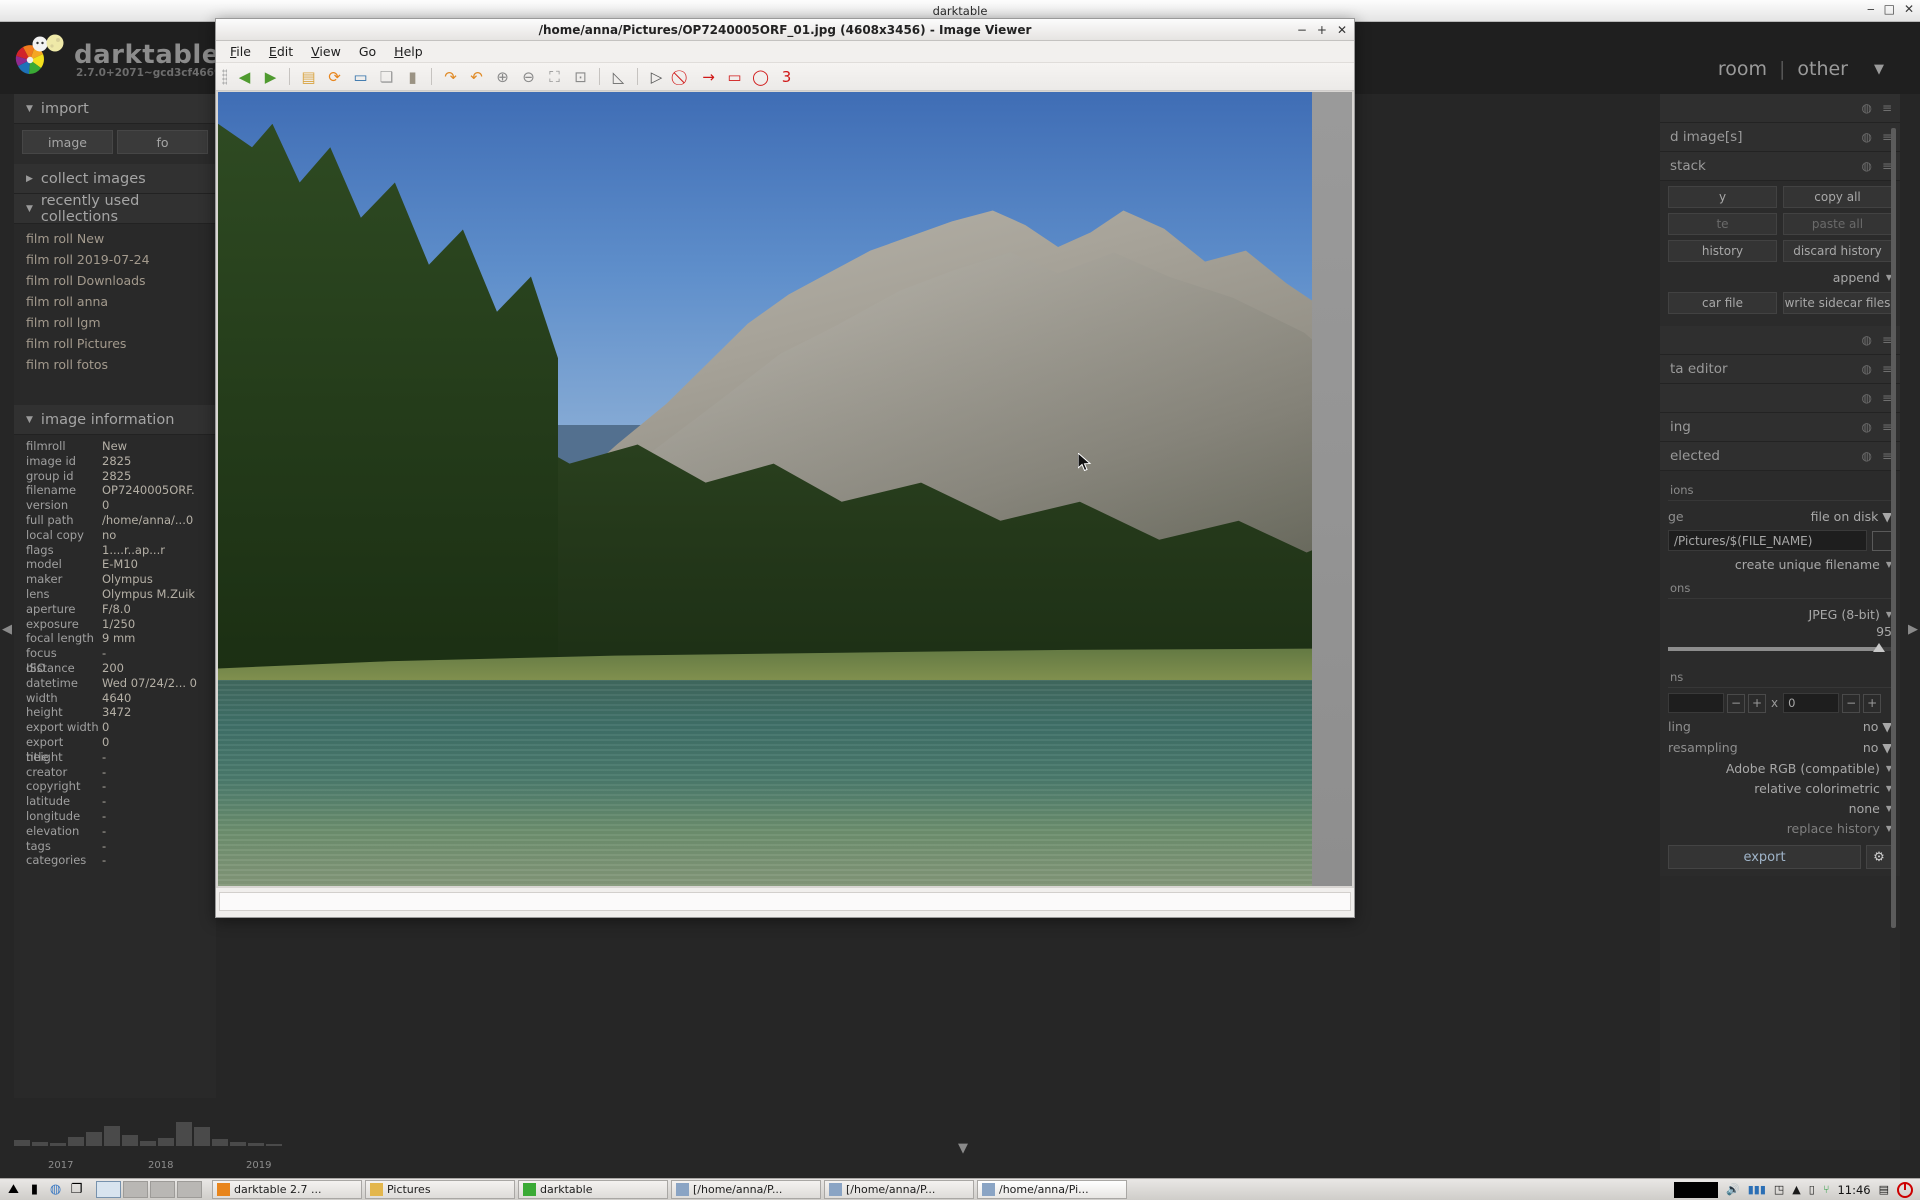 Image resolution: width=1920 pixels, height=1200 pixels. I want to click on view-other: other, so click(1822, 69).